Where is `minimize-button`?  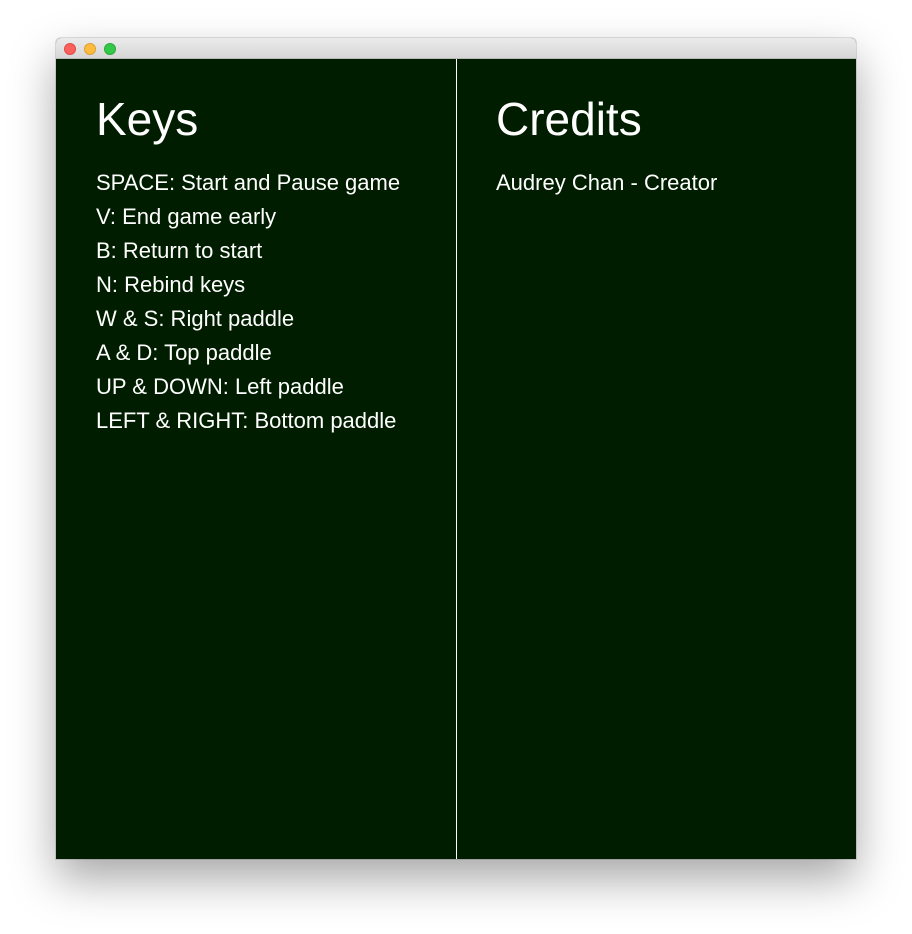
minimize-button is located at coordinates (90, 49).